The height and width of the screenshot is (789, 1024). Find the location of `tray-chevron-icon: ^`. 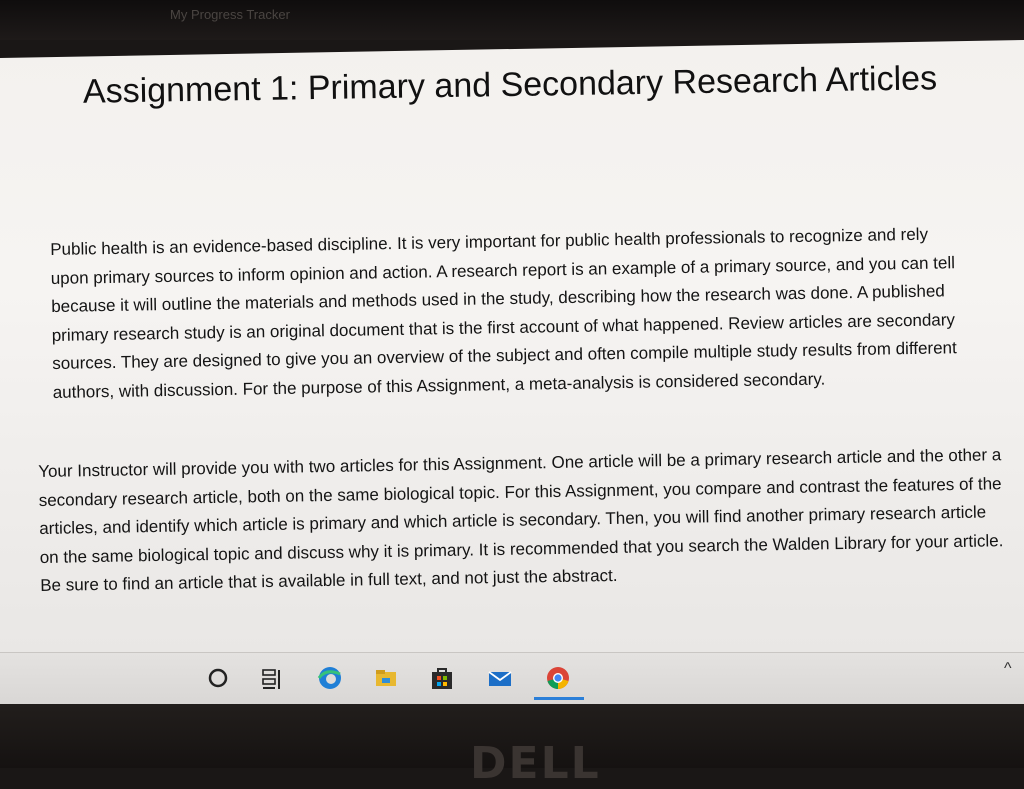

tray-chevron-icon: ^ is located at coordinates (1008, 669).